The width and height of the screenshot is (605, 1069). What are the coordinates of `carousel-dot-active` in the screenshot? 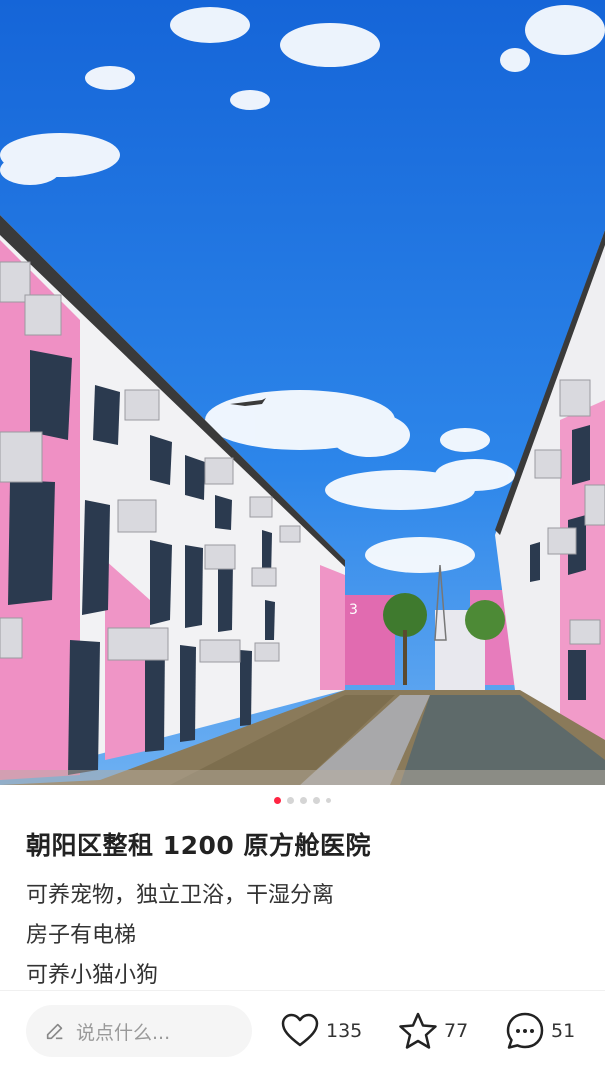 It's located at (277, 800).